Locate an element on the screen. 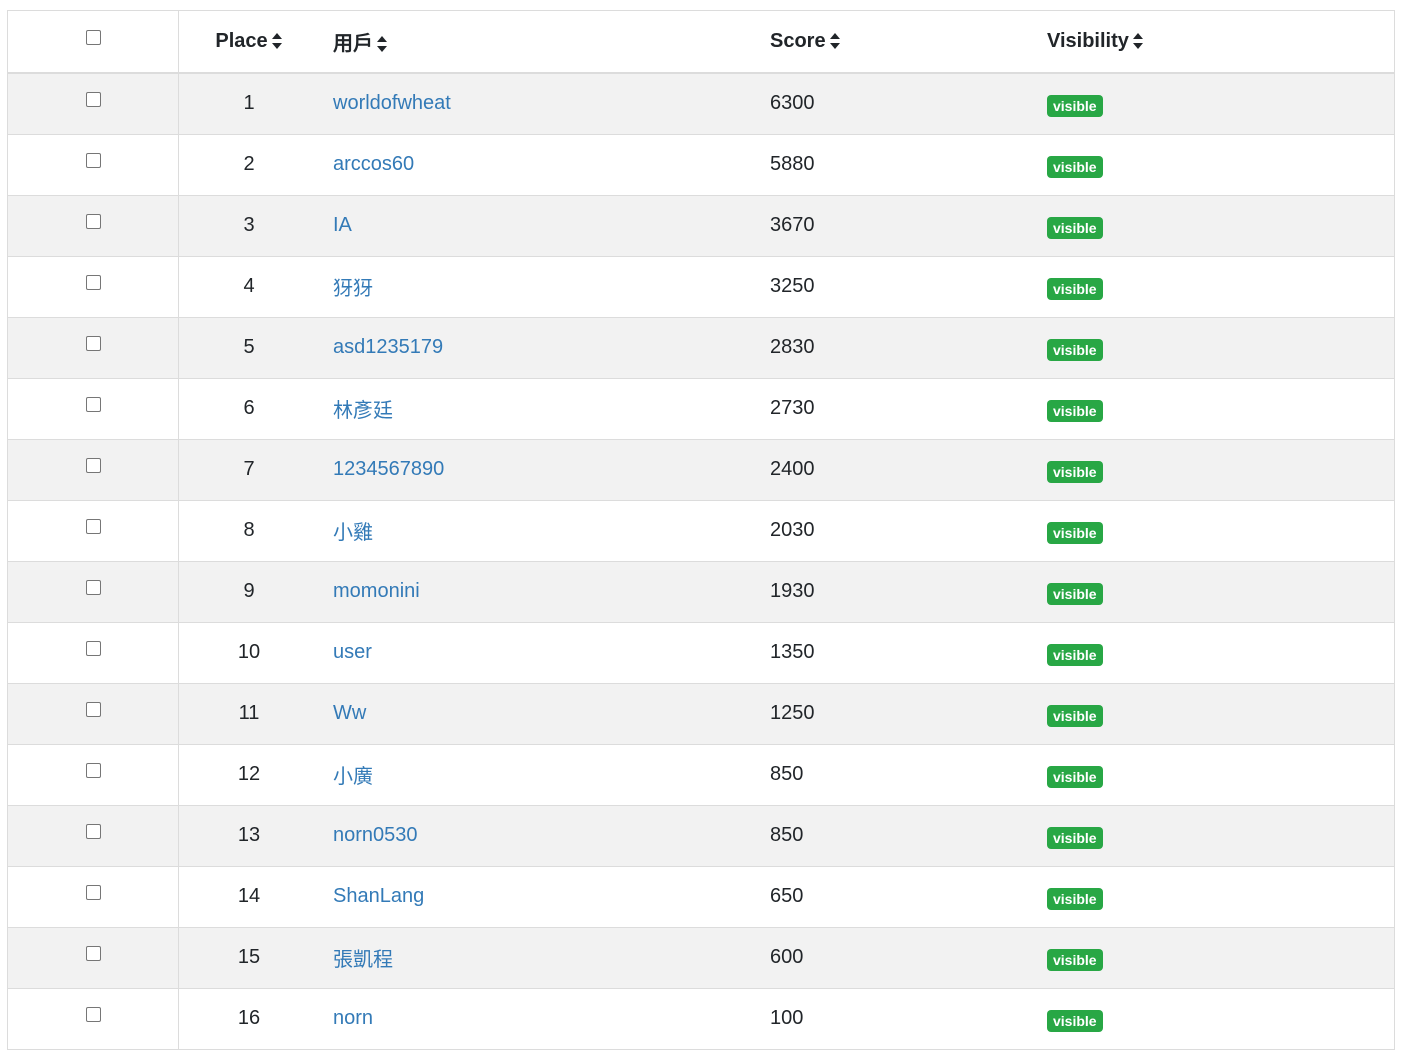 The width and height of the screenshot is (1403, 1053). header-place: Place is located at coordinates (248, 42).